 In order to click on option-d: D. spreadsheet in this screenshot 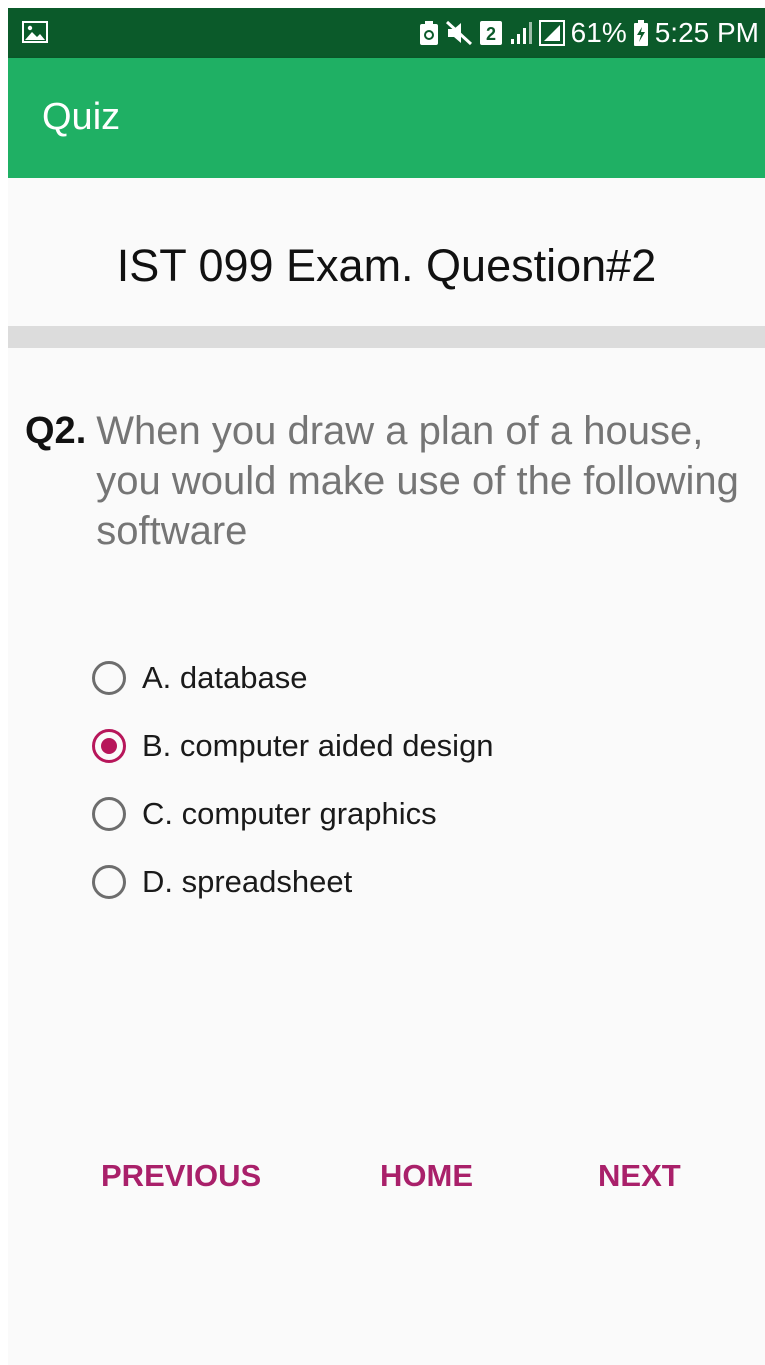, I will do `click(293, 882)`.